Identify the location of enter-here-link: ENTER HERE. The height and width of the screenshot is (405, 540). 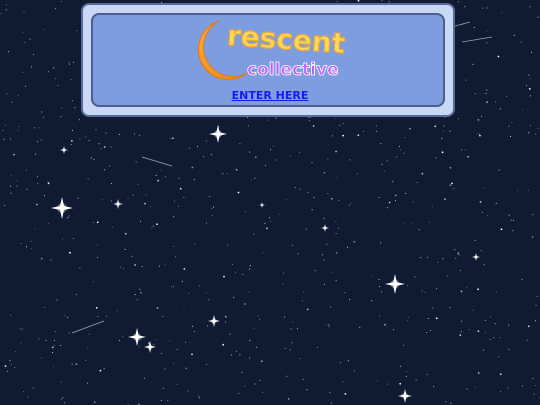
(270, 95).